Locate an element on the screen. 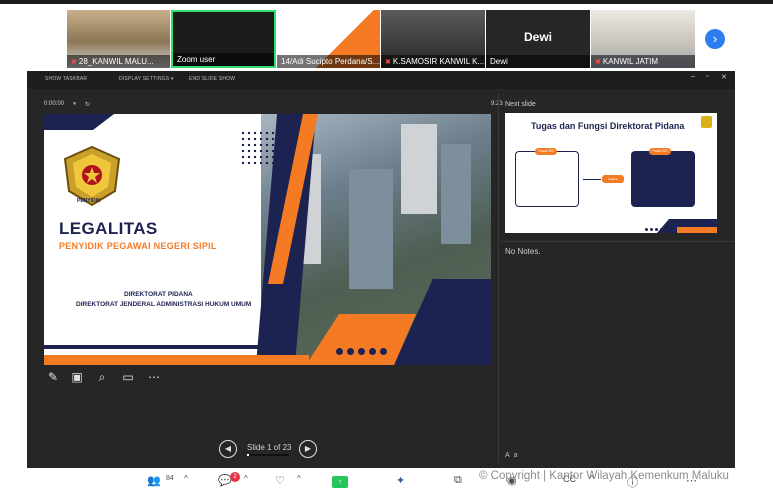  share-screen-icon: ↑ is located at coordinates (340, 482).